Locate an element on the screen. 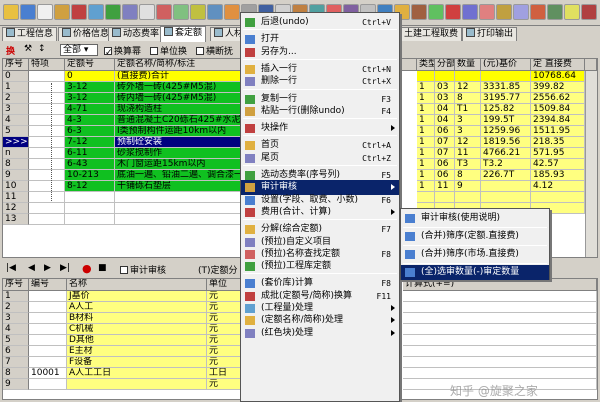 The image size is (600, 402). qty-cell is located at coordinates (468, 197).